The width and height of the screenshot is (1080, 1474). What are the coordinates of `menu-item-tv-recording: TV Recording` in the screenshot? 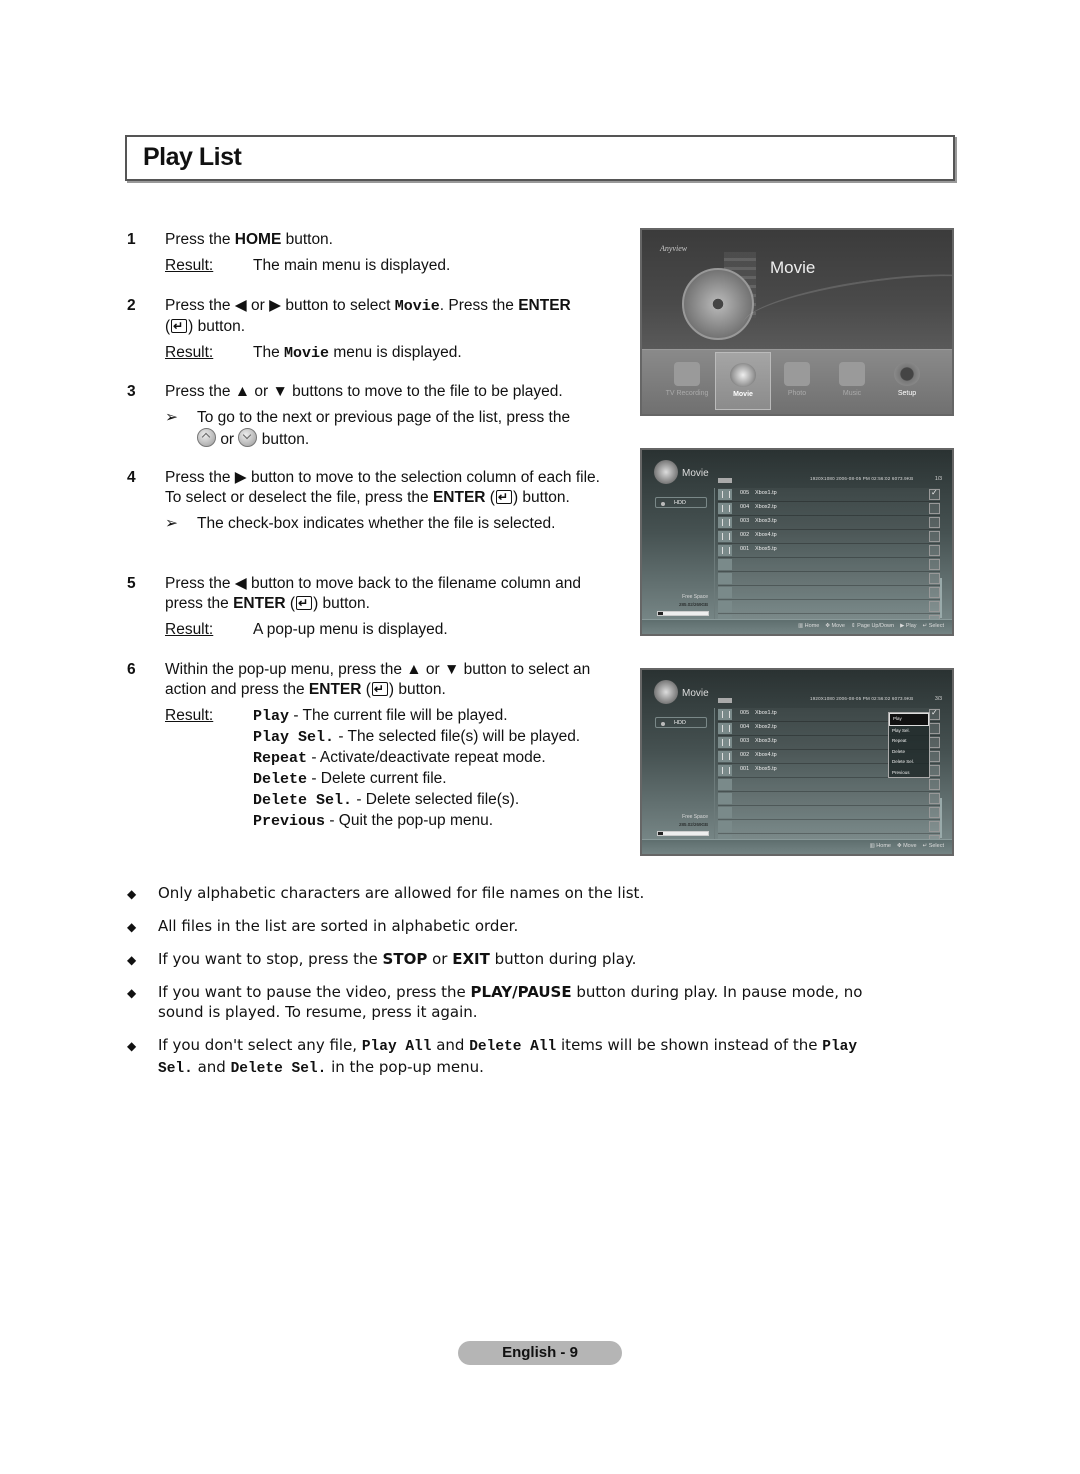 It's located at (687, 380).